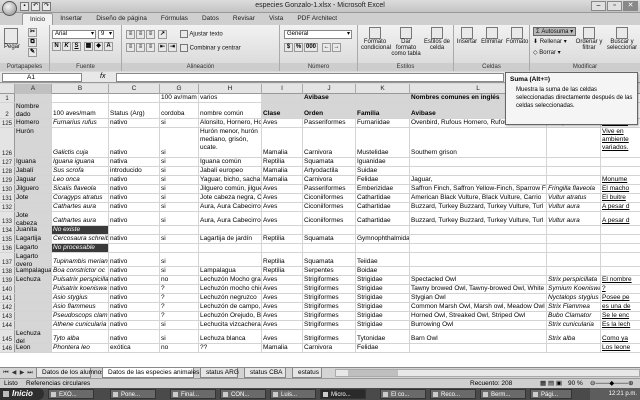  What do you see at coordinates (12, 39) in the screenshot?
I see `paste-button: Pegar` at bounding box center [12, 39].